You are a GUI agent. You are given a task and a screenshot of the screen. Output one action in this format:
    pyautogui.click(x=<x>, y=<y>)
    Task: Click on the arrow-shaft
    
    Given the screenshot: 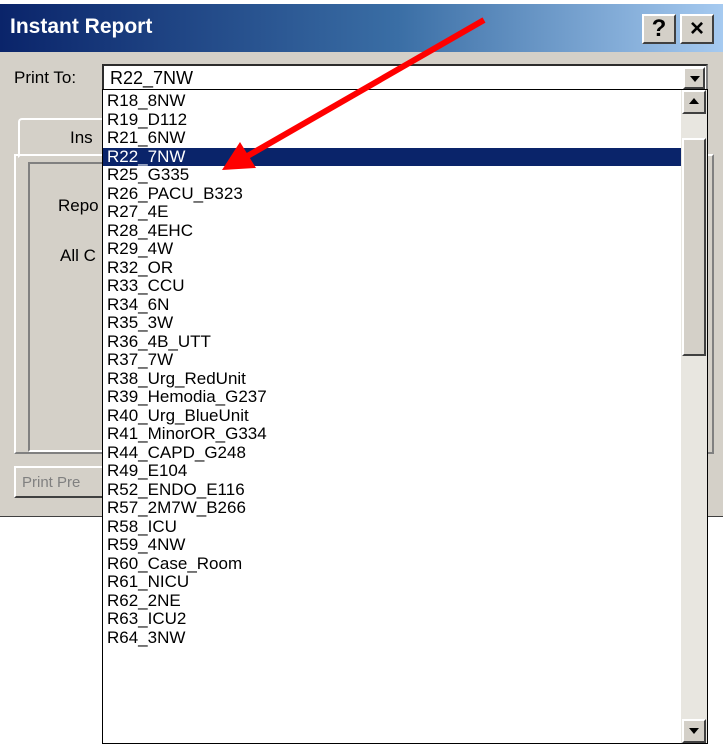 What is the action you would take?
    pyautogui.click(x=364, y=89)
    